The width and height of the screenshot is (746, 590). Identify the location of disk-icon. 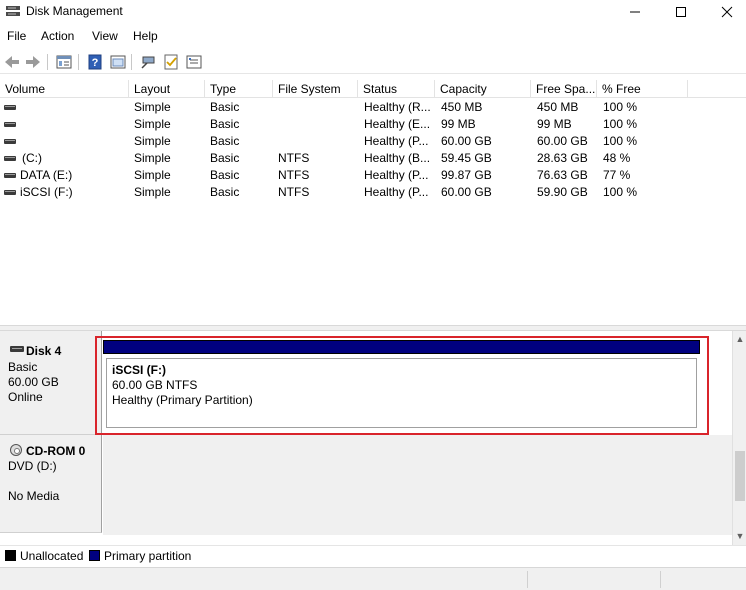
(17, 349).